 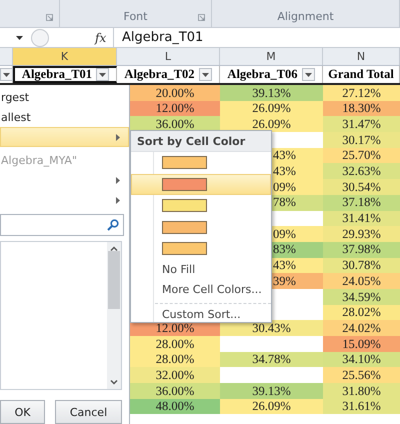 What do you see at coordinates (361, 234) in the screenshot?
I see `table-cell: 29.93%` at bounding box center [361, 234].